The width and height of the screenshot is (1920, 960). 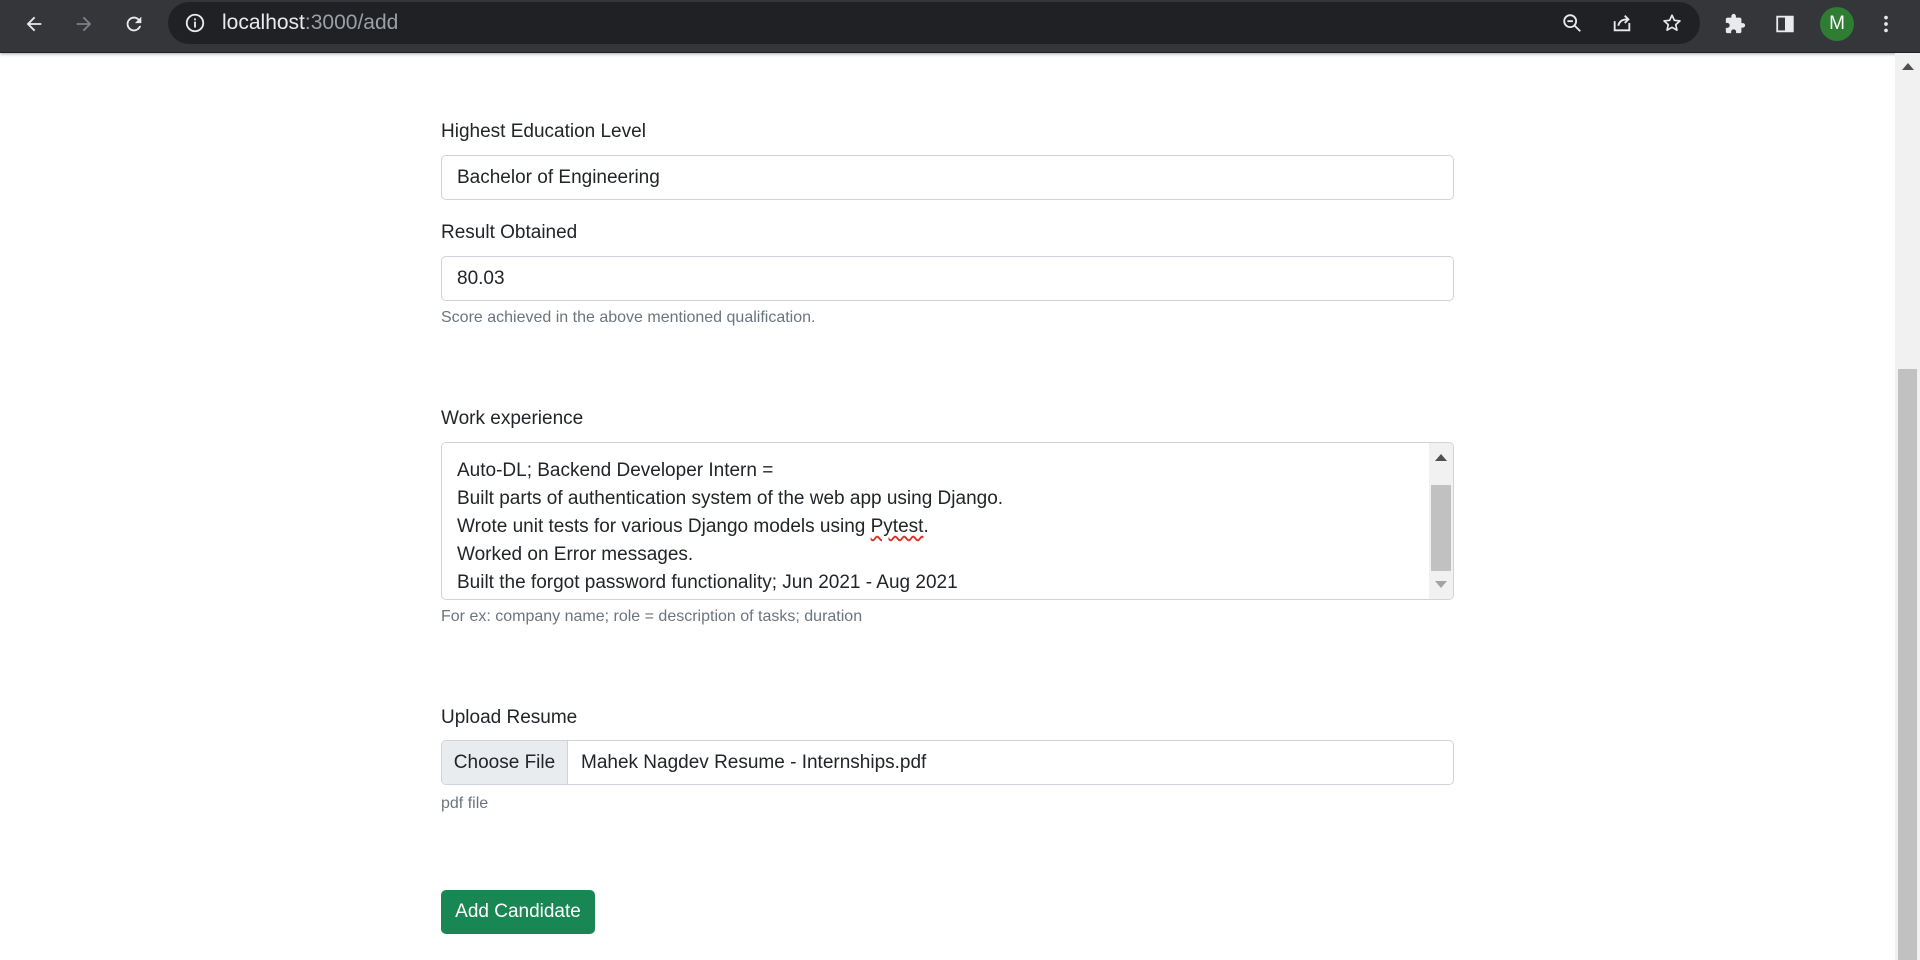 What do you see at coordinates (947, 177) in the screenshot?
I see `education-input: Bachelor of Engineering` at bounding box center [947, 177].